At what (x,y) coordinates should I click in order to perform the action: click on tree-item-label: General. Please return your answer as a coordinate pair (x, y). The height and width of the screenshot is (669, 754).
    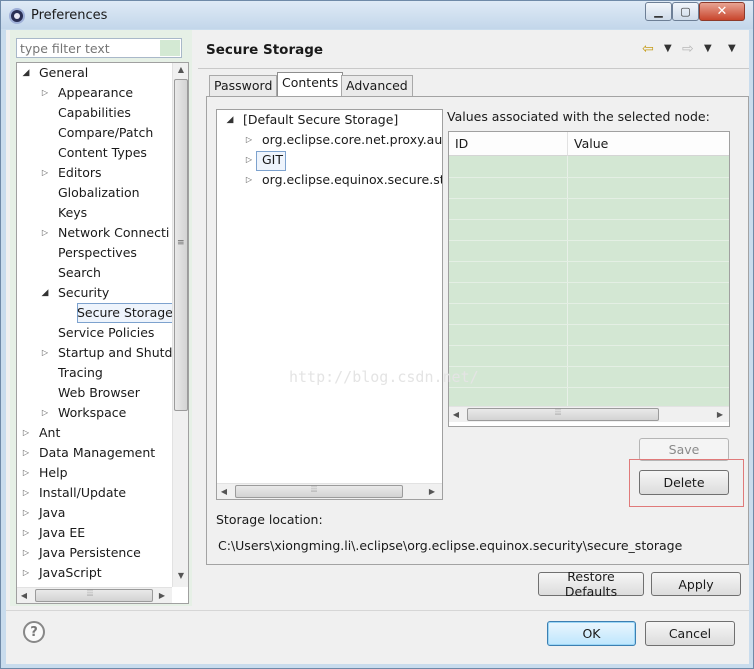
    Looking at the image, I should click on (64, 72).